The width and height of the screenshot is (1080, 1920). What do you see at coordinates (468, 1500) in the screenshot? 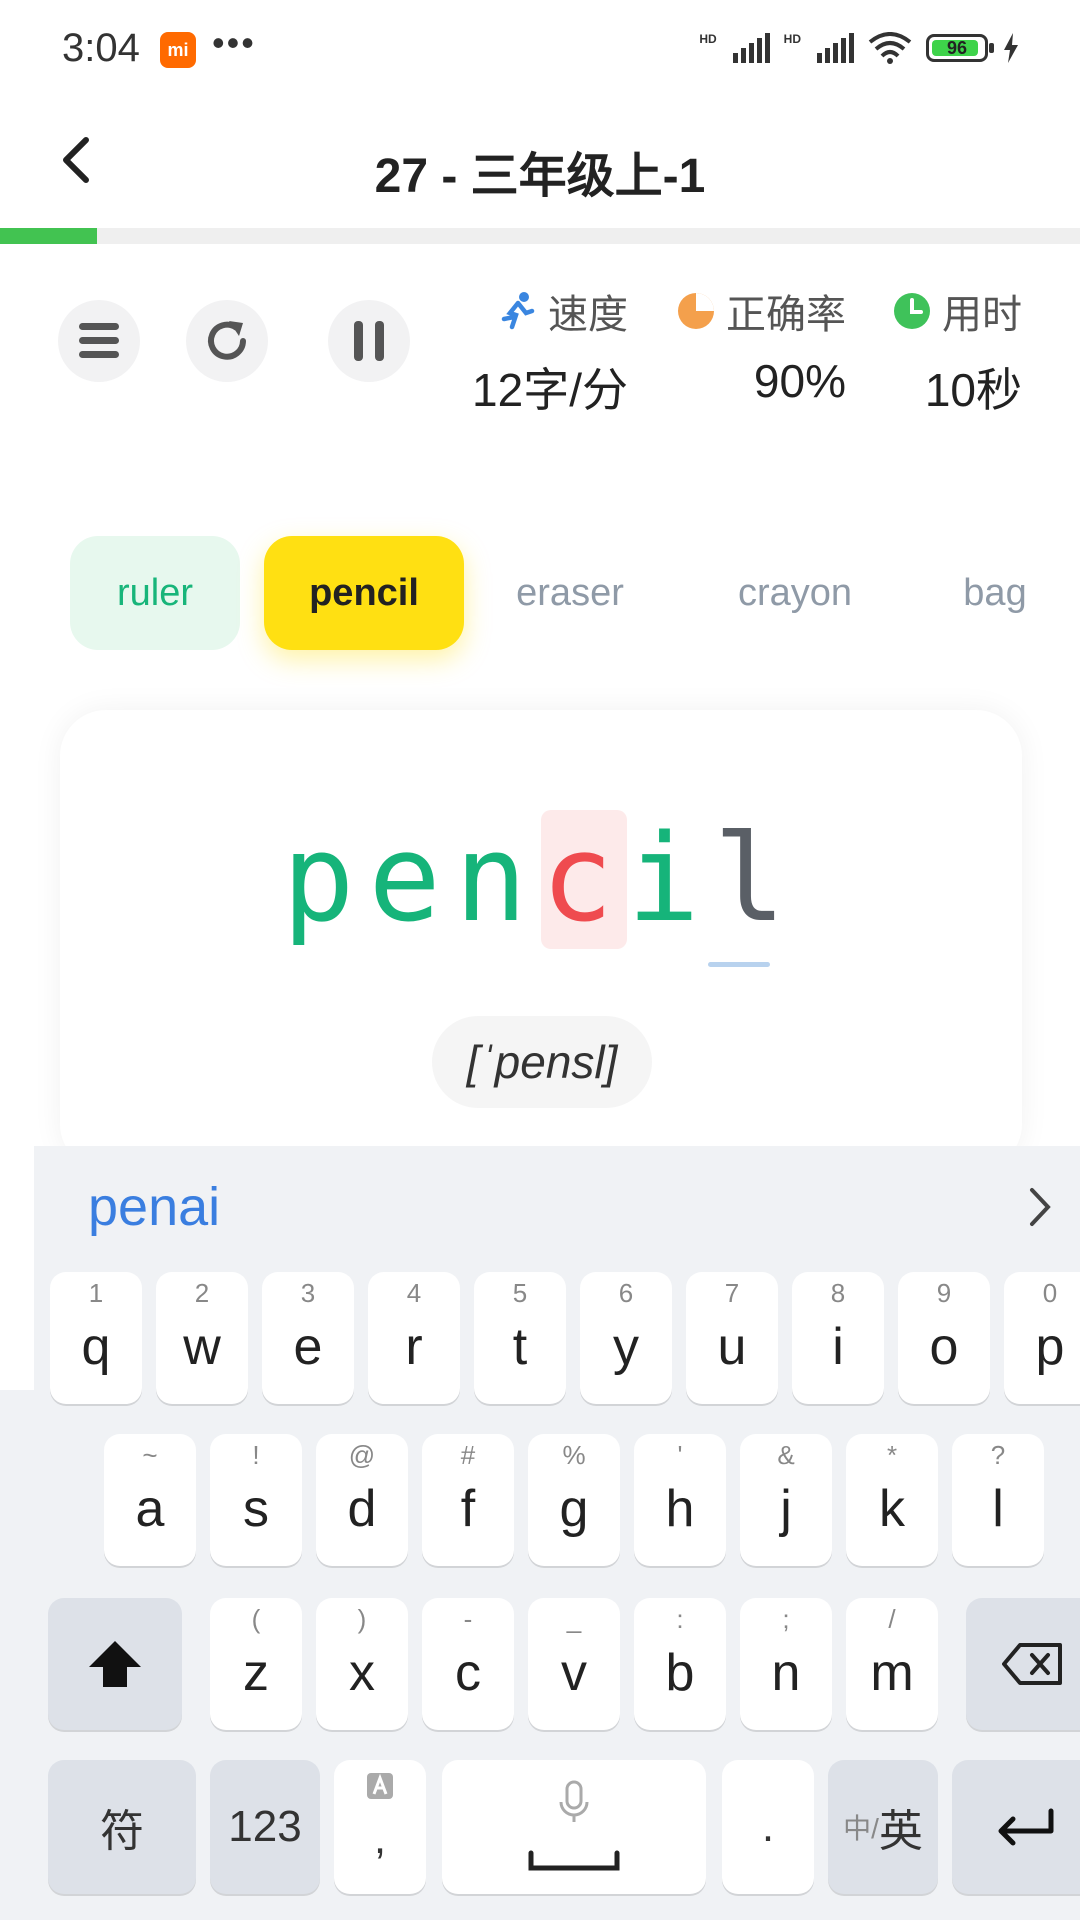
I see `key-f: # f` at bounding box center [468, 1500].